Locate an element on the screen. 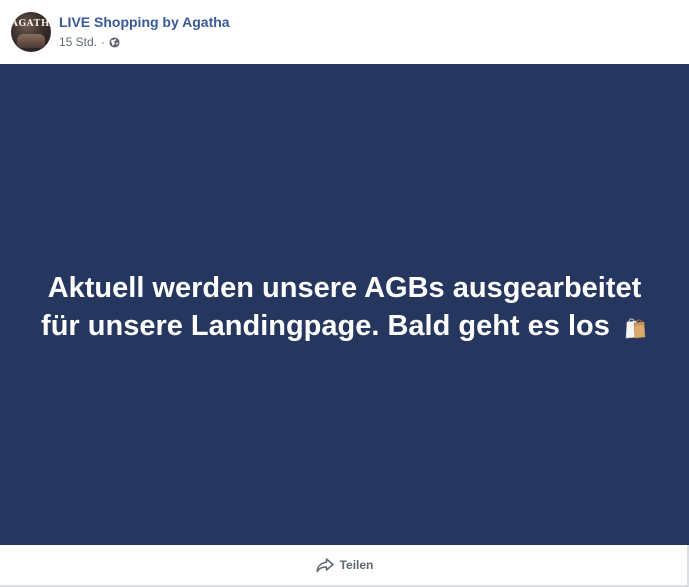 This screenshot has height=587, width=689. globe-icon is located at coordinates (114, 42).